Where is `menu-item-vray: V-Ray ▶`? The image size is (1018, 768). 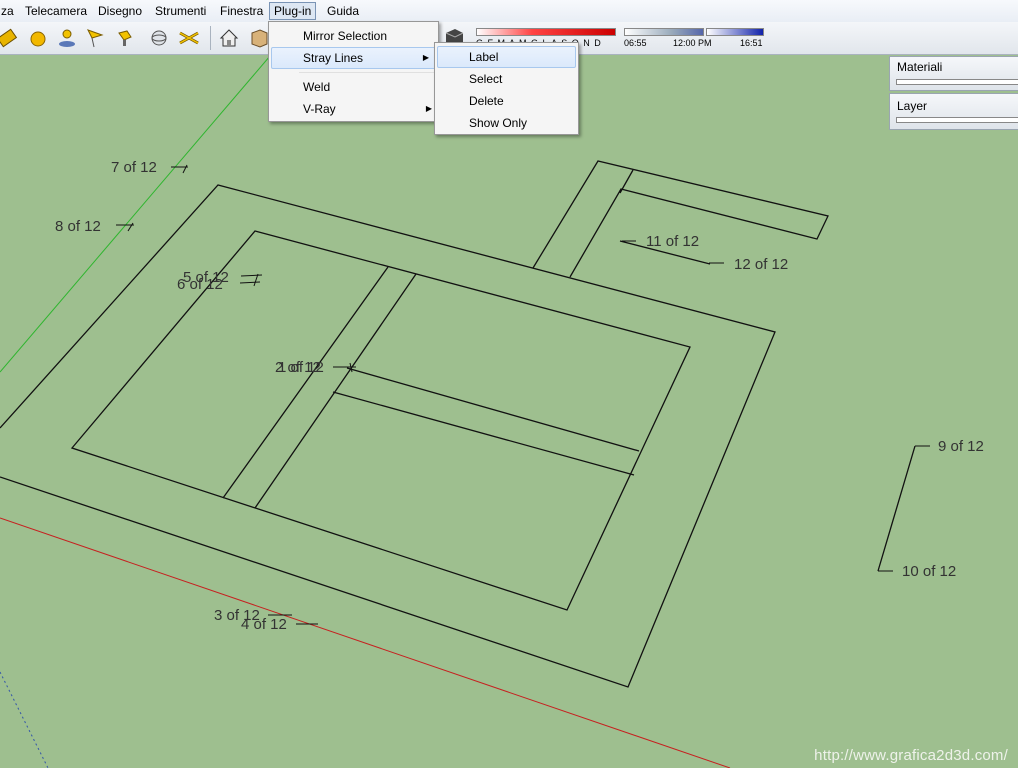
menu-item-vray: V-Ray ▶ is located at coordinates (353, 109).